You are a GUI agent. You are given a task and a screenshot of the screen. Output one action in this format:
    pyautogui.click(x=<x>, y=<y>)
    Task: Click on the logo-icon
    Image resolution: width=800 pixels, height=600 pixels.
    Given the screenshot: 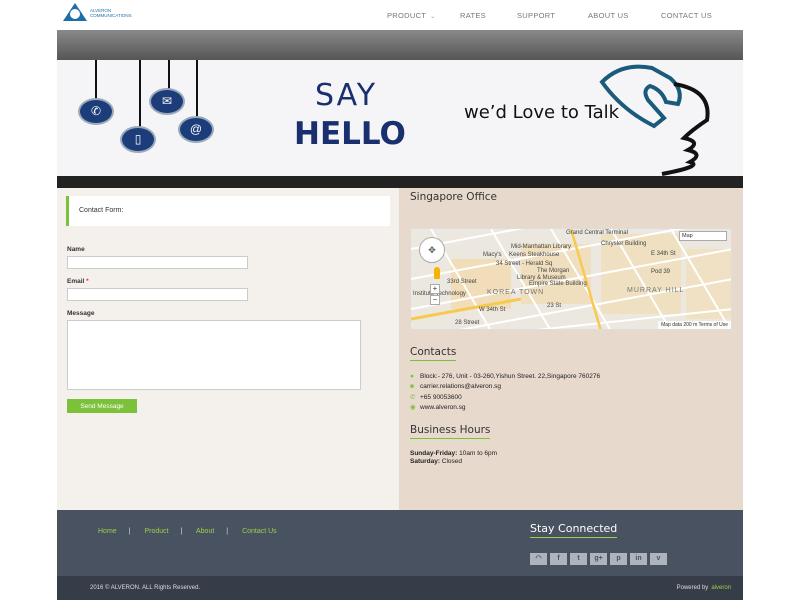 What is the action you would take?
    pyautogui.click(x=75, y=12)
    